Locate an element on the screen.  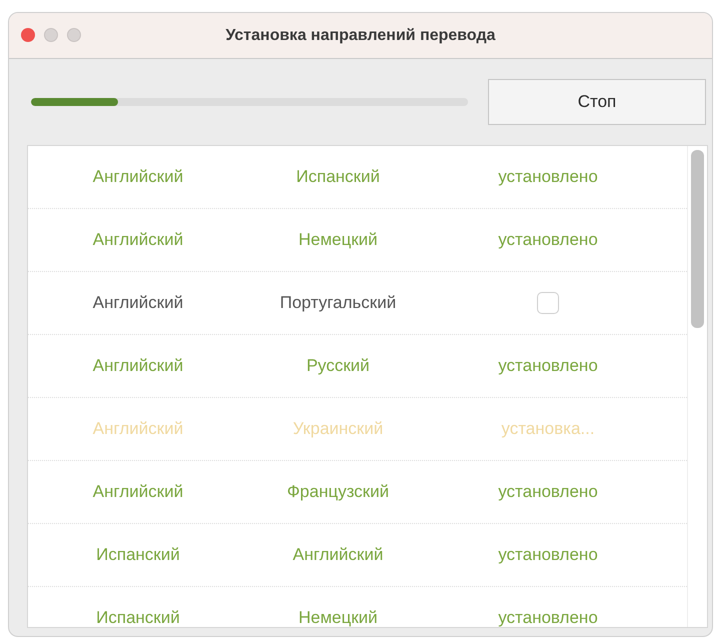
minimize-button is located at coordinates (51, 35).